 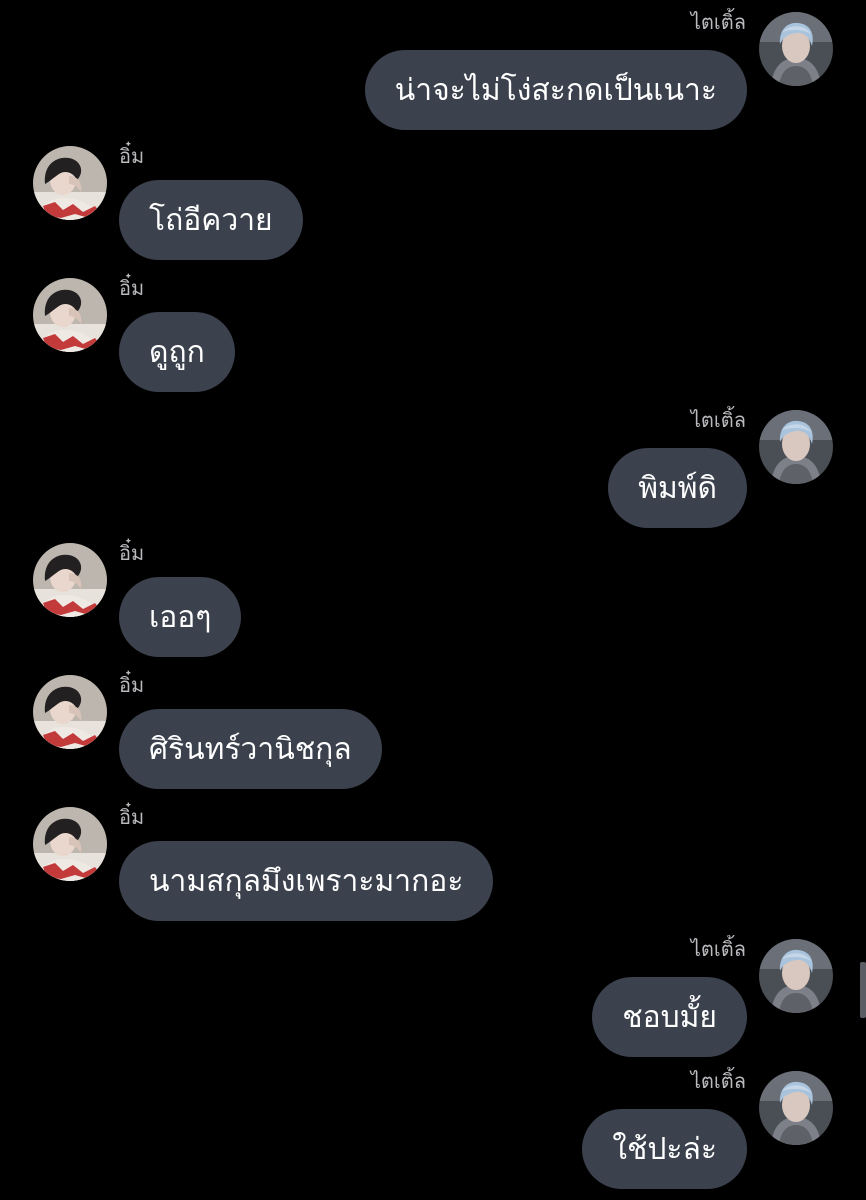 I want to click on message-bubble-outgoing: น่าจะไม่โง่สะกดเป็นเนาะ, so click(x=555, y=90).